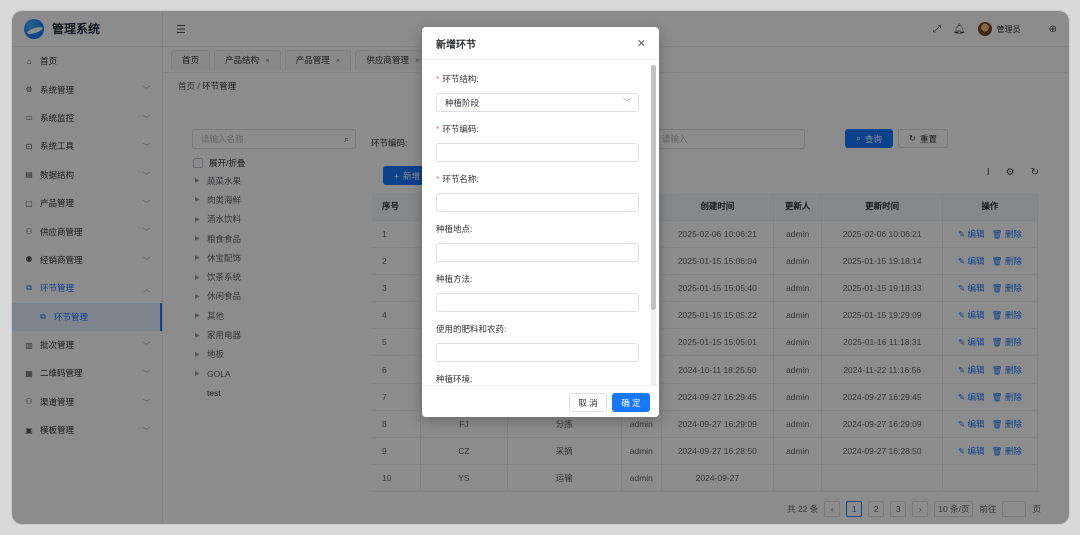 The height and width of the screenshot is (535, 1080). Describe the element at coordinates (537, 292) in the screenshot. I see `form-field: 种植方法:` at that location.